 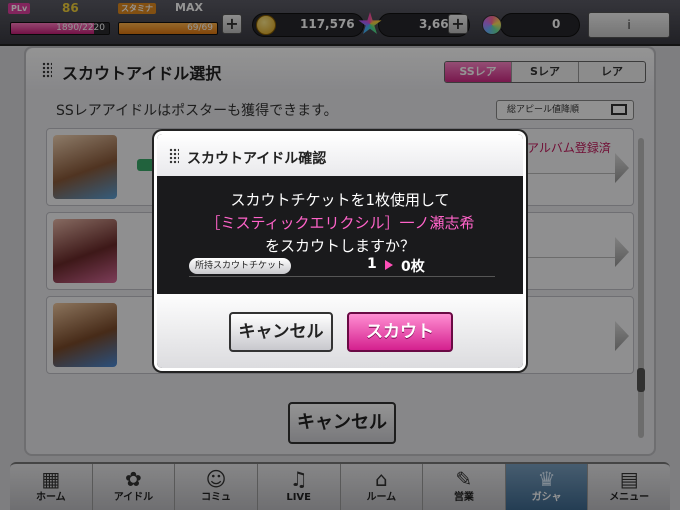 What do you see at coordinates (174, 156) in the screenshot?
I see `grip-icon` at bounding box center [174, 156].